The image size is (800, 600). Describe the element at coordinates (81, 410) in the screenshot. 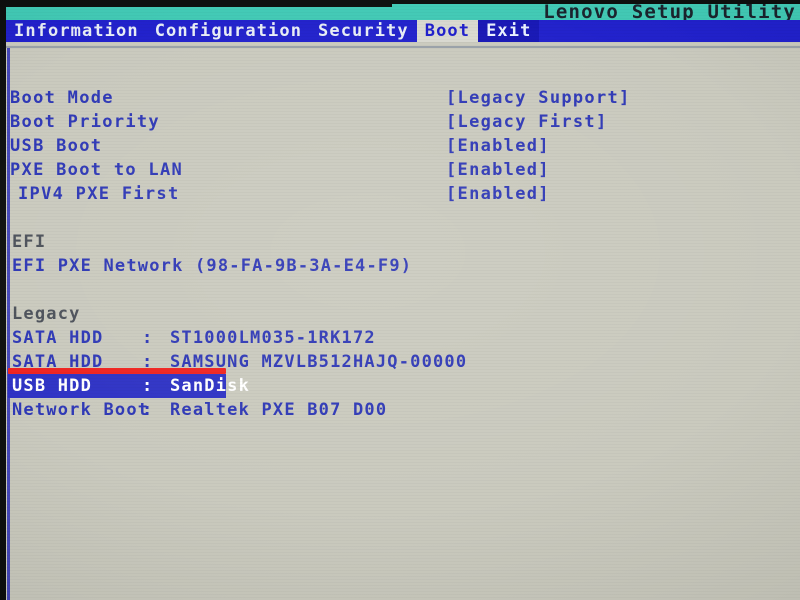

I see `legacy-entry-name: Network Boot` at that location.